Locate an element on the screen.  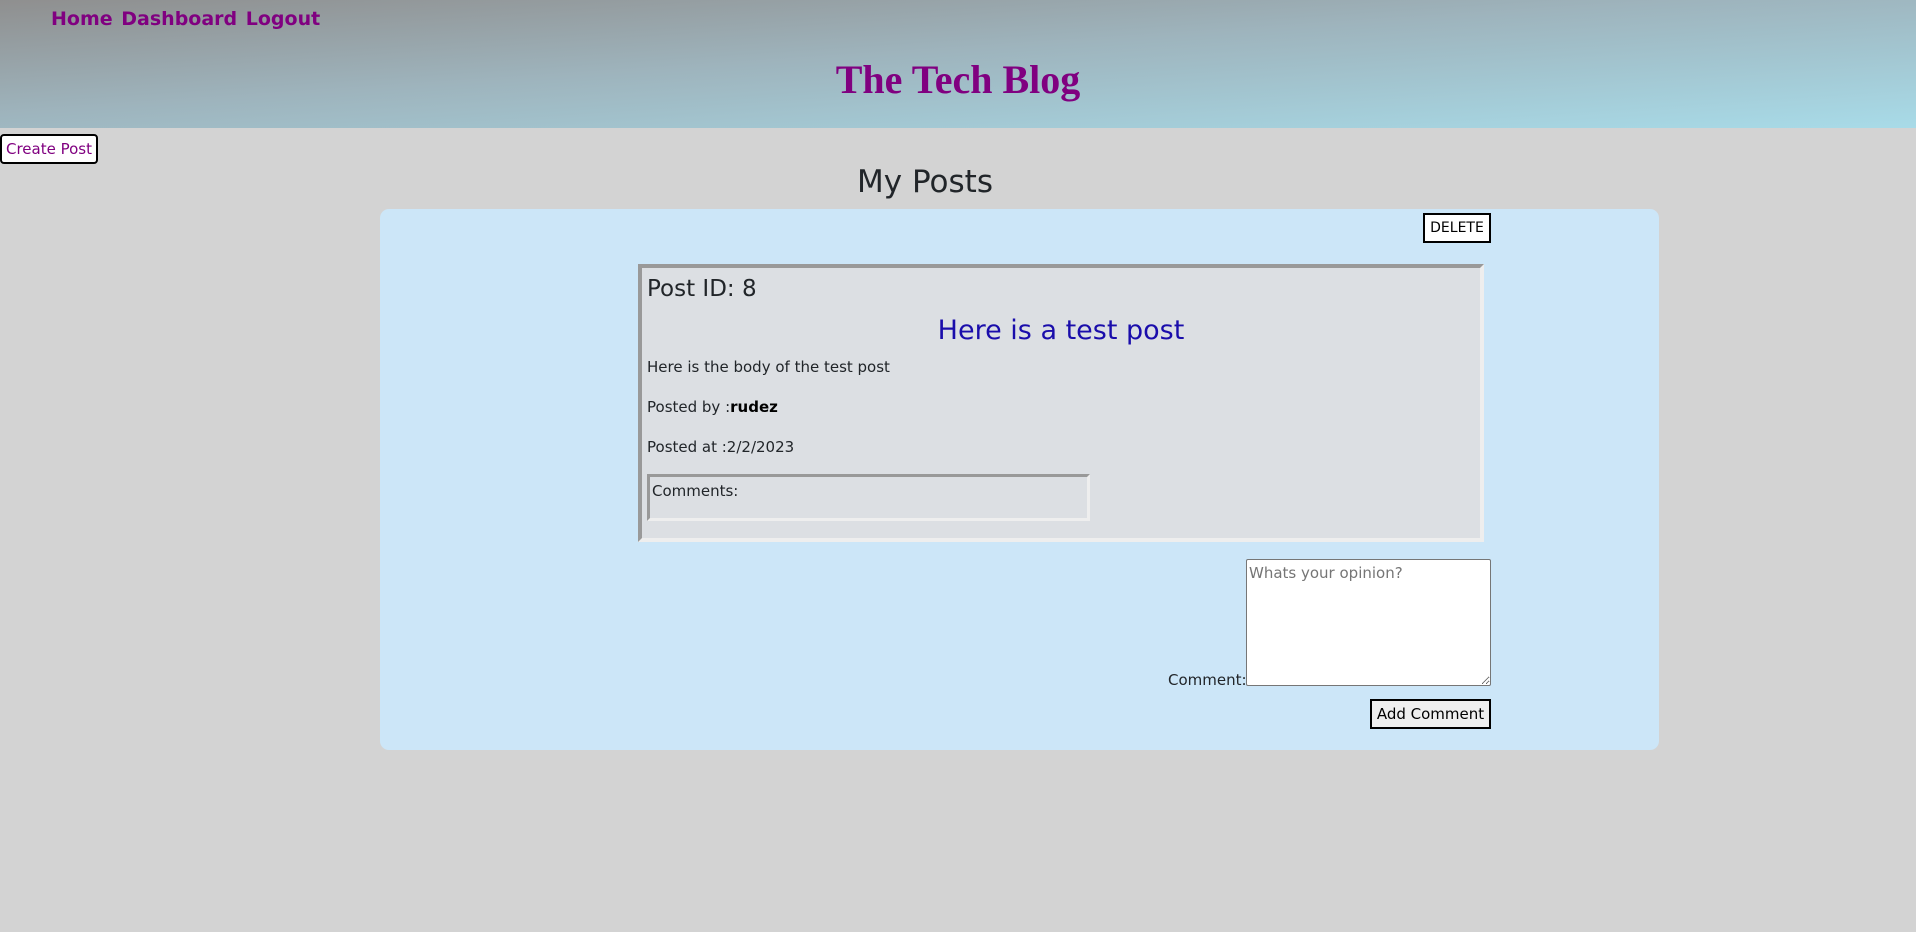
posted-by-prefix: Posted by : is located at coordinates (689, 407).